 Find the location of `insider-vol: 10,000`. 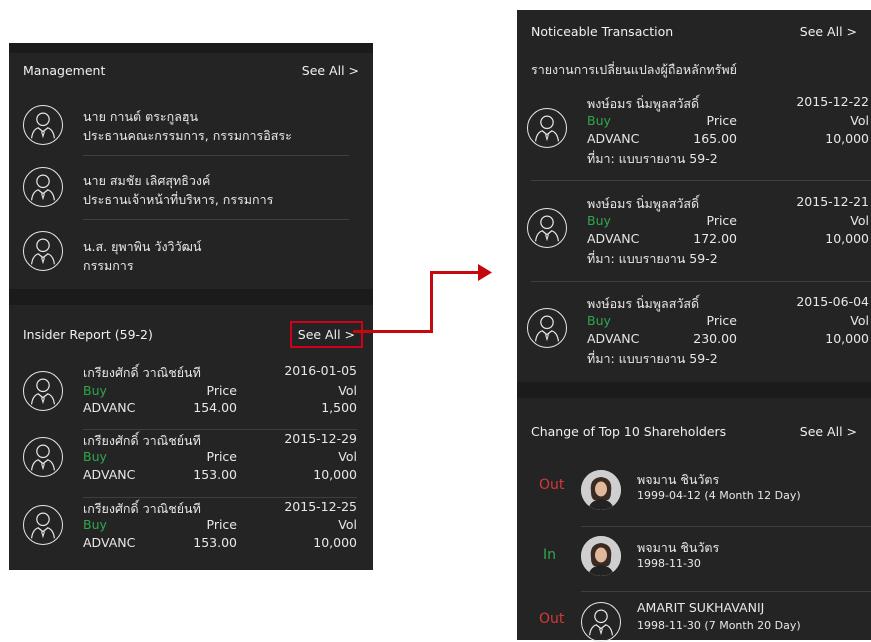

insider-vol: 10,000 is located at coordinates (335, 474).